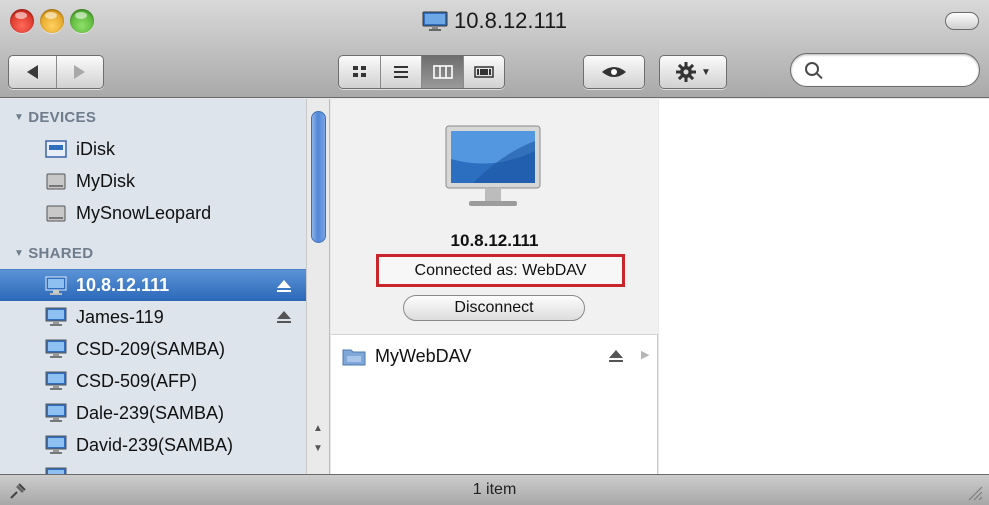 The height and width of the screenshot is (505, 989). I want to click on search-input, so click(897, 70).